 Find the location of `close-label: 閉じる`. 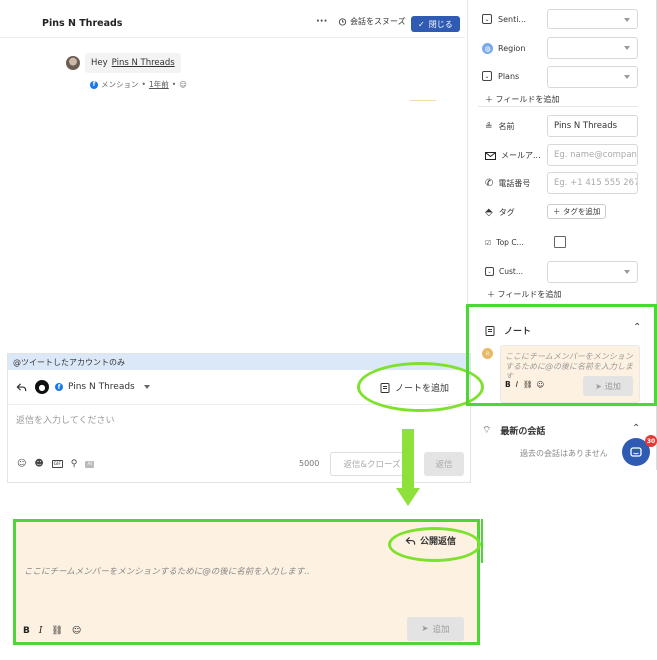

close-label: 閉じる is located at coordinates (440, 24).